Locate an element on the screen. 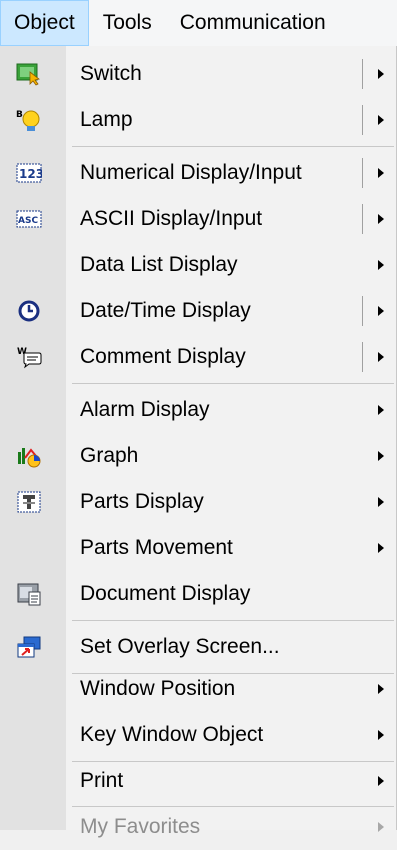  menu-item-label: Alarm Display is located at coordinates (145, 409).